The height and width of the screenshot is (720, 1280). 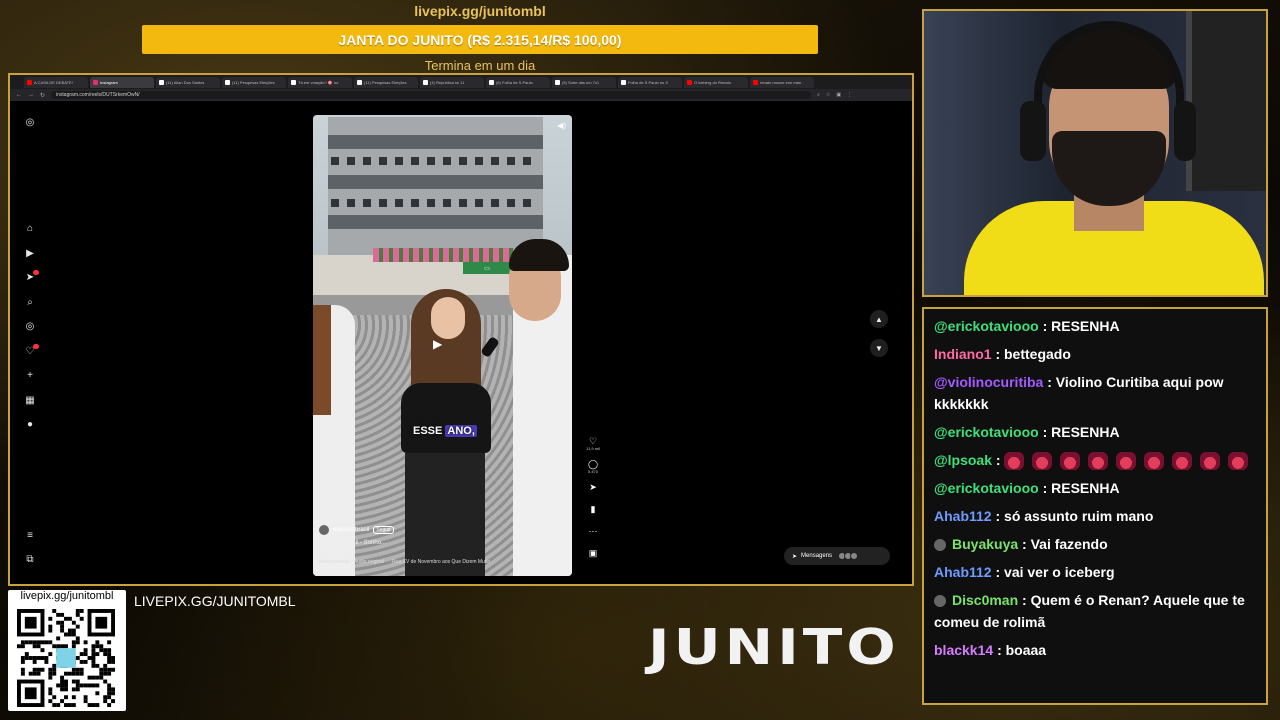 What do you see at coordinates (818, 95) in the screenshot?
I see `zoom-icon: ⌕` at bounding box center [818, 95].